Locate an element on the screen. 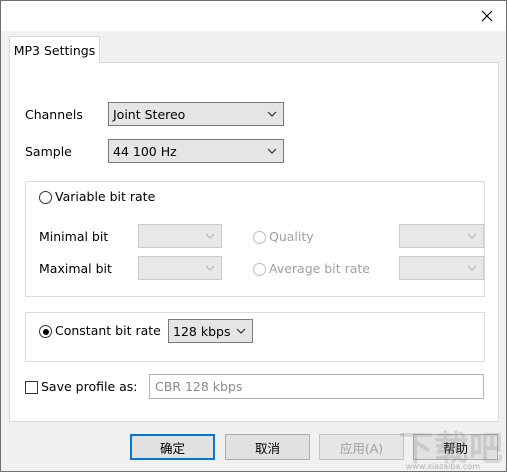 Image resolution: width=507 pixels, height=472 pixels. profile-name-input: CBR 128 kbps is located at coordinates (316, 386).